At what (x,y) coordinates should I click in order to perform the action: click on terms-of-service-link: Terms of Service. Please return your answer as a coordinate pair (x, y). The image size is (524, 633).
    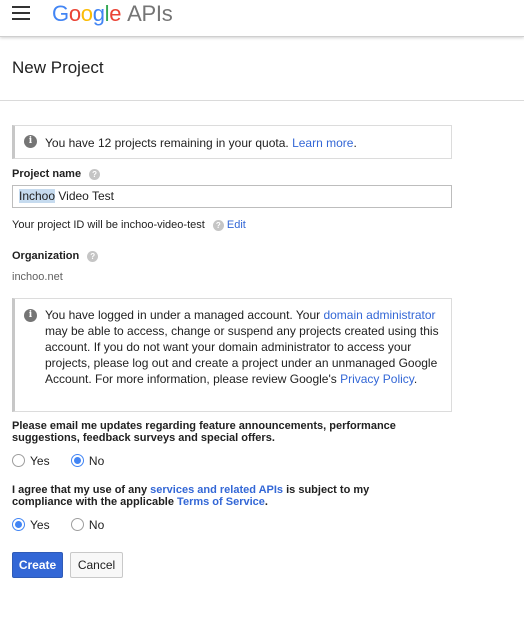
    Looking at the image, I should click on (221, 502).